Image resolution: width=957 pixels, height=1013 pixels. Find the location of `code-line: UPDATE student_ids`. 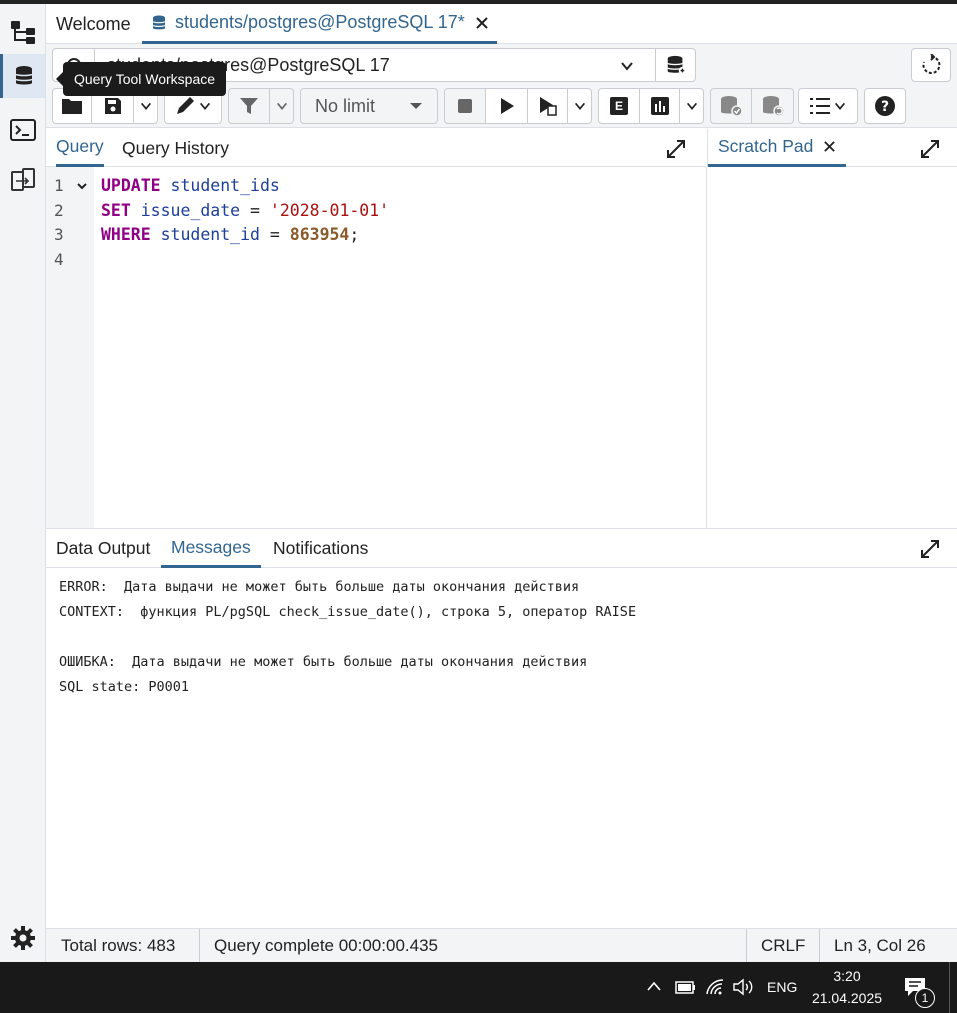

code-line: UPDATE student_ids is located at coordinates (190, 185).